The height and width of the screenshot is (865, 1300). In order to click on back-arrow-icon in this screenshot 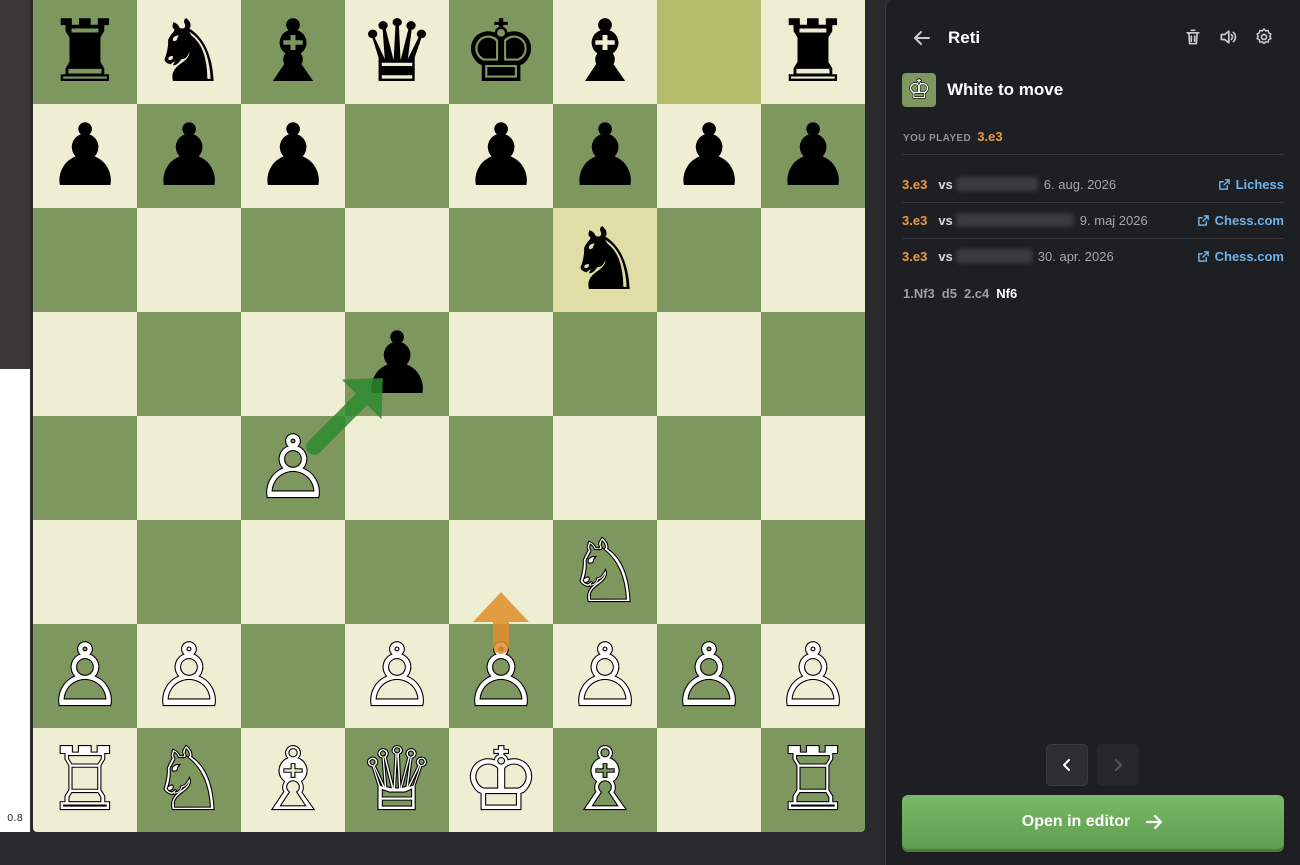, I will do `click(922, 38)`.